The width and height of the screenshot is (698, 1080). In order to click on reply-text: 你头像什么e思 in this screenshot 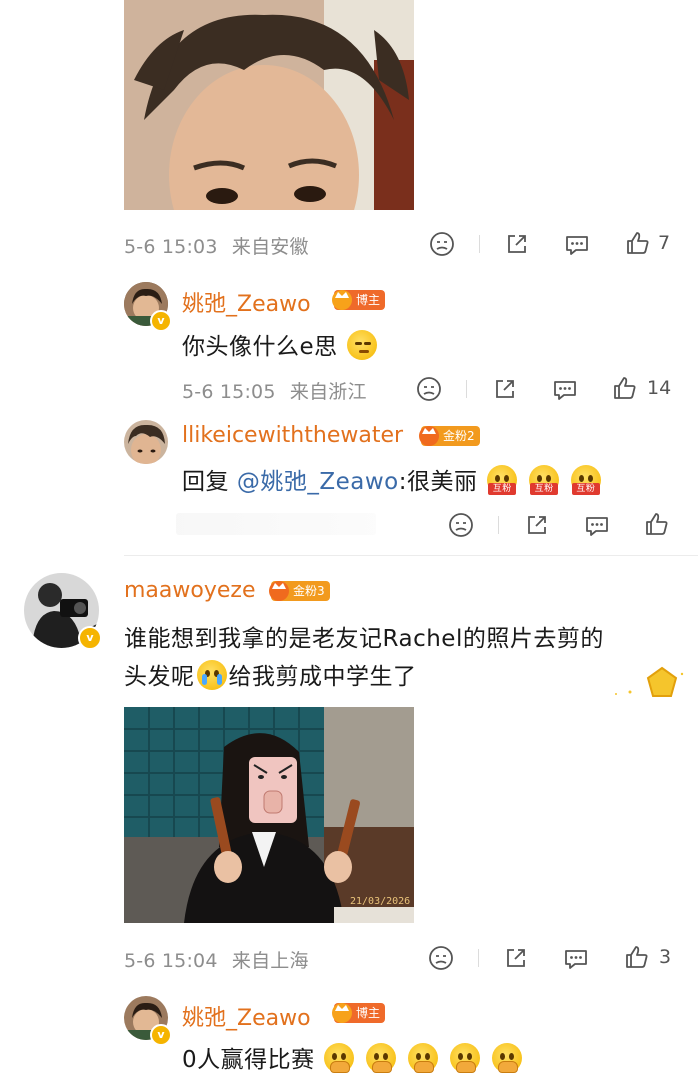, I will do `click(280, 344)`.